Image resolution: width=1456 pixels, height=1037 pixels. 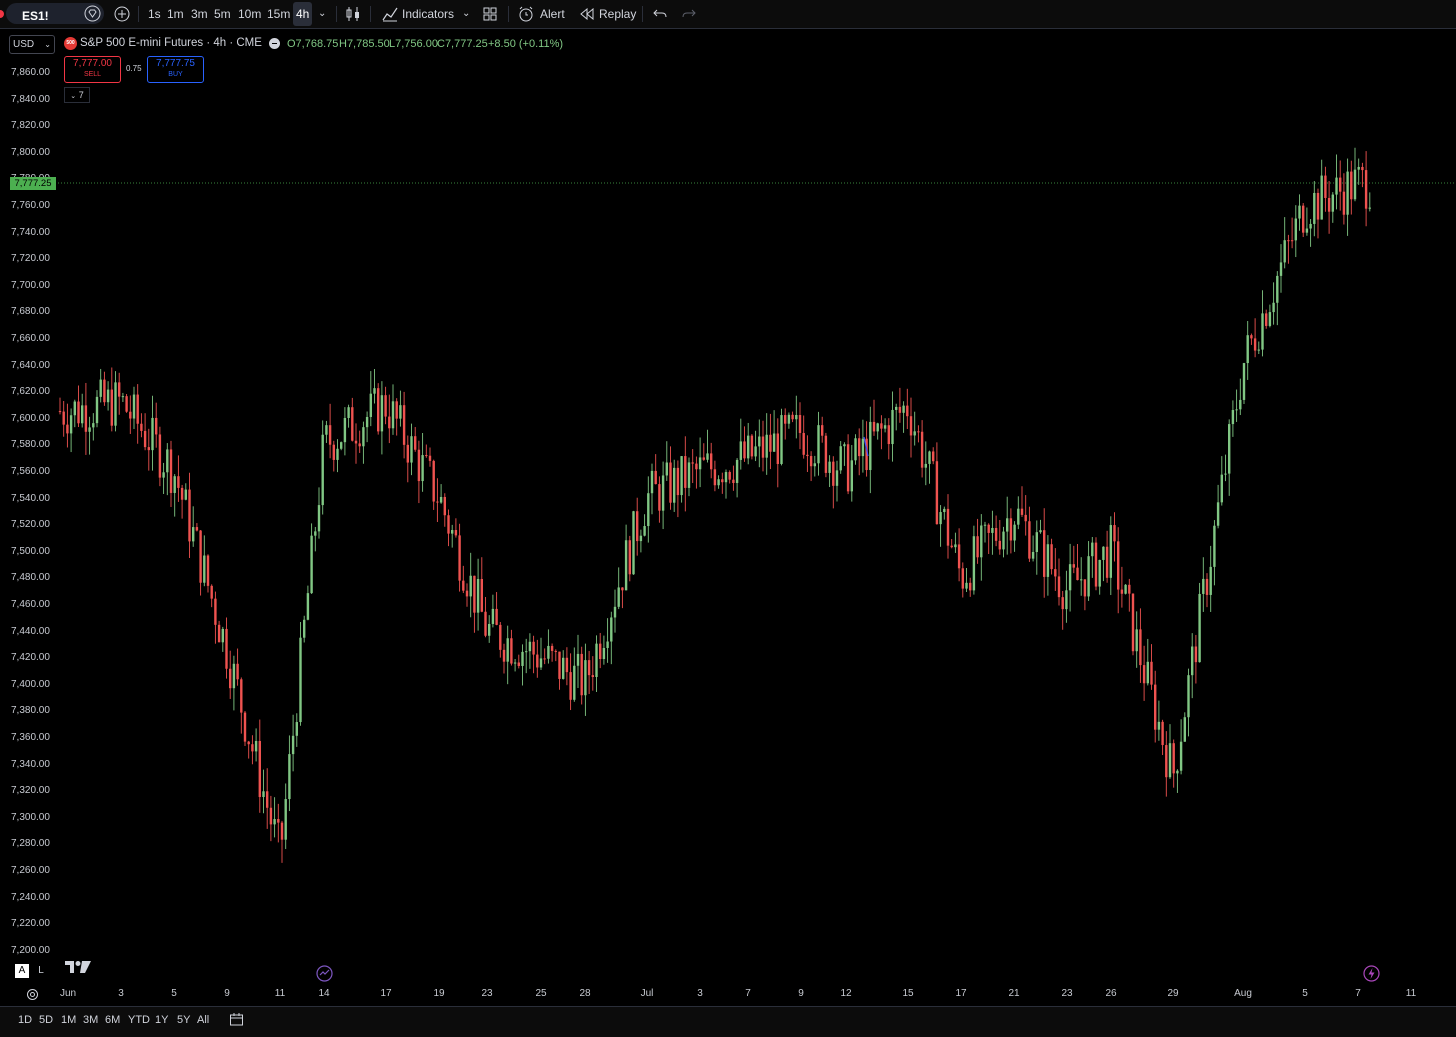 I want to click on time-tick-label: 28, so click(x=585, y=993).